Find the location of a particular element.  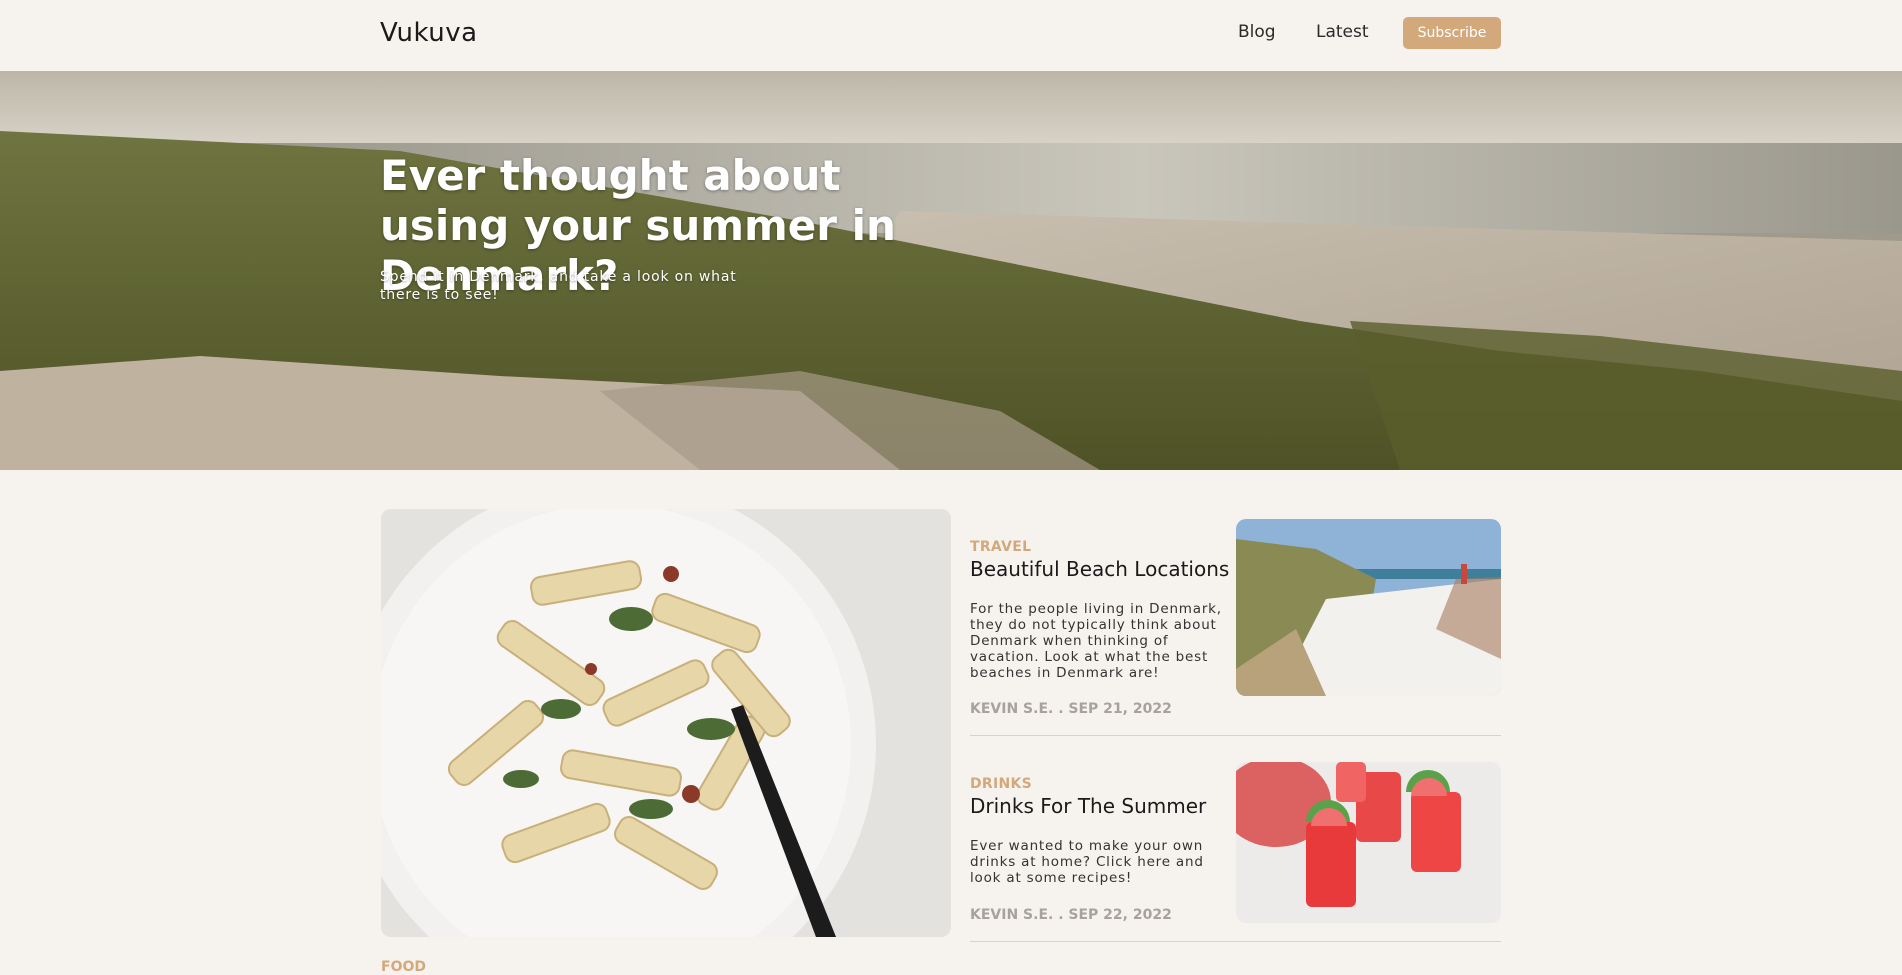

site-header: Vukuva Blog Latest Subscribe is located at coordinates (951, 35).